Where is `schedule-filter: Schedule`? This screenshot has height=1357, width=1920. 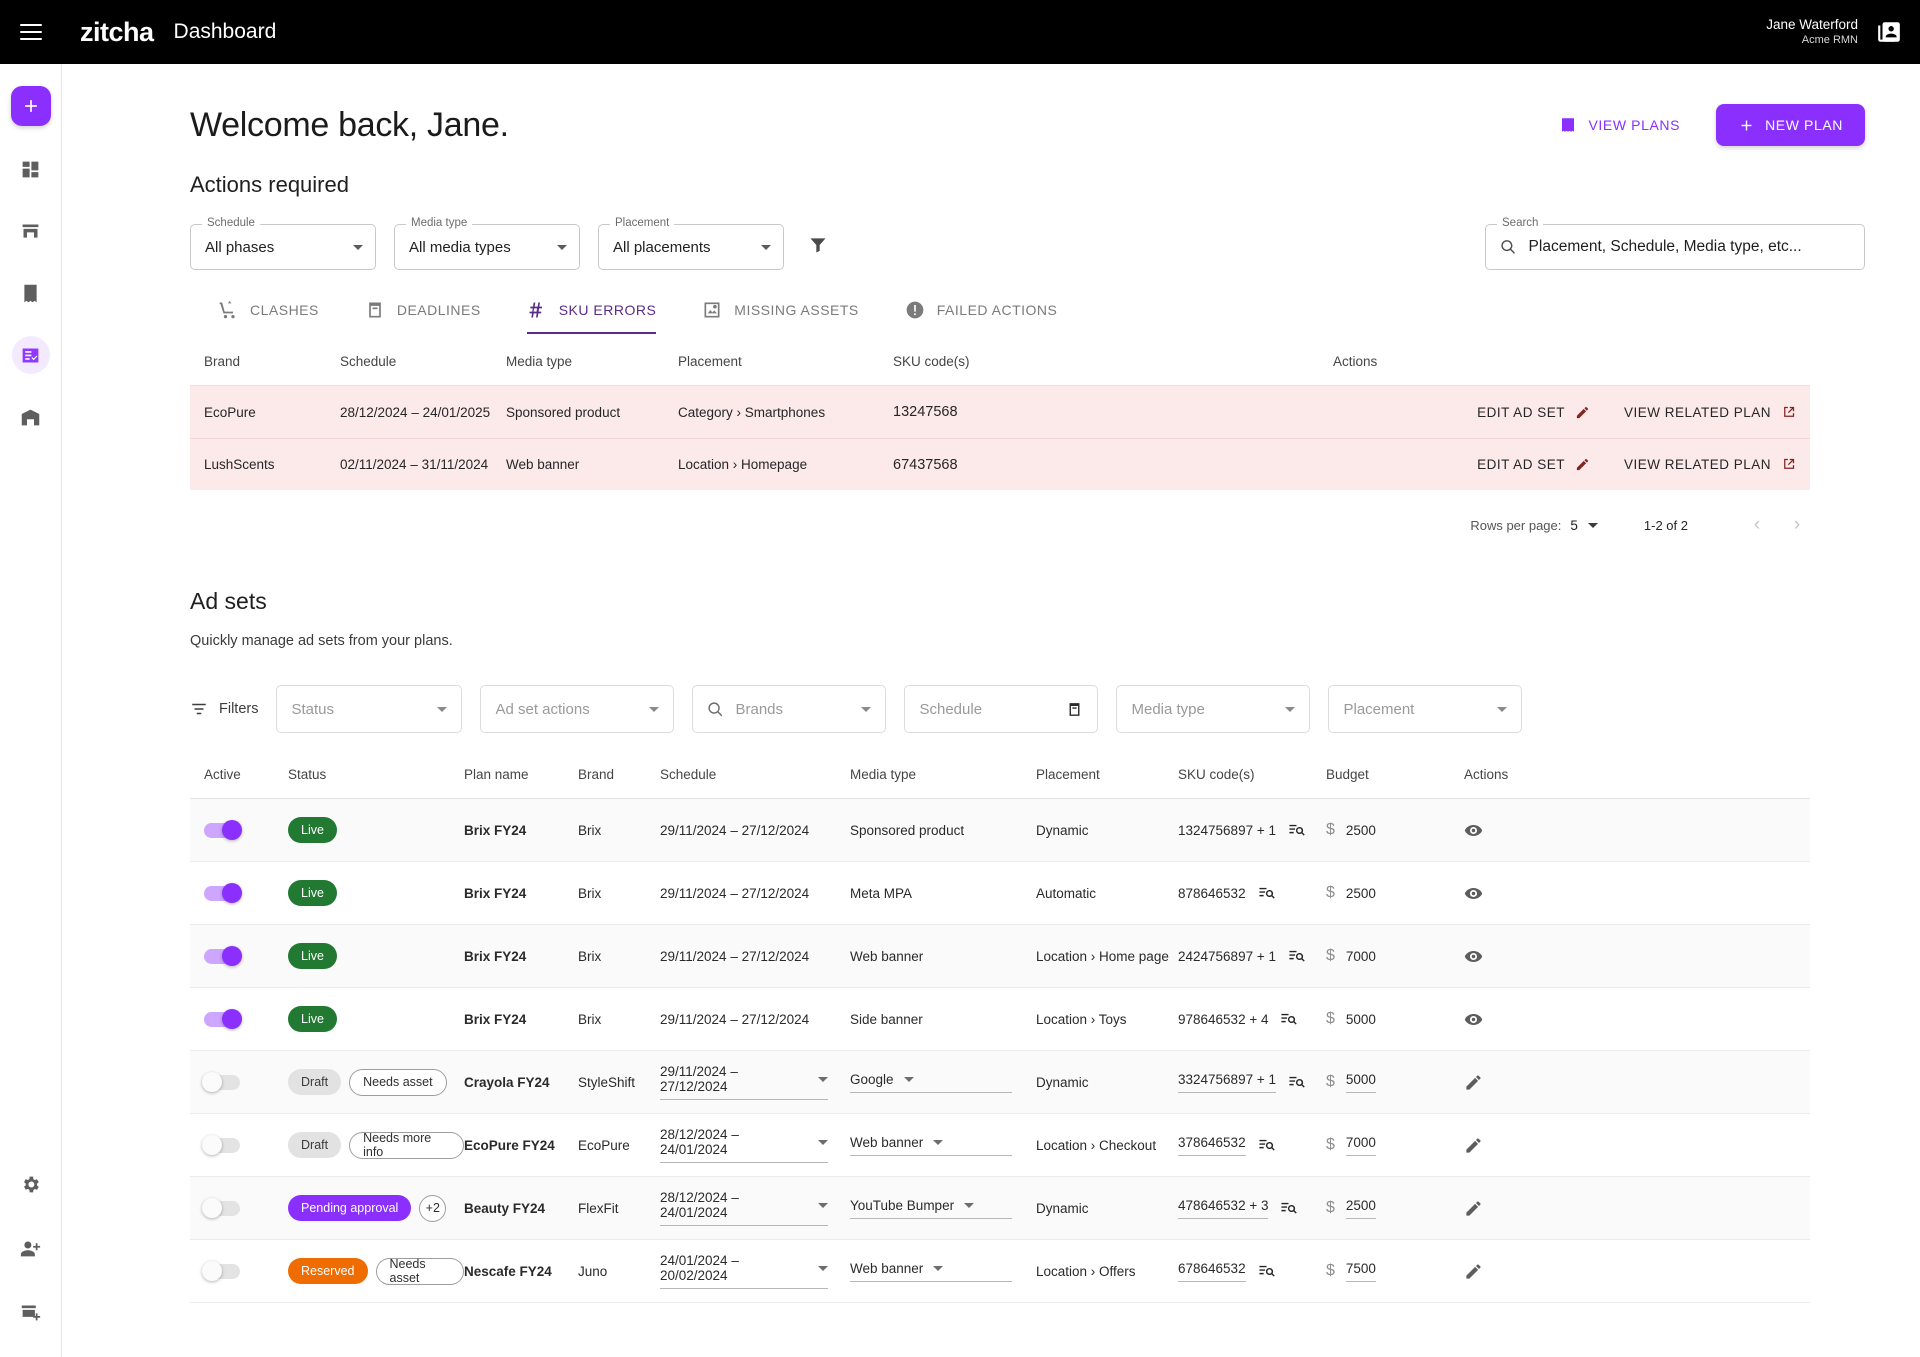
schedule-filter: Schedule is located at coordinates (1001, 709).